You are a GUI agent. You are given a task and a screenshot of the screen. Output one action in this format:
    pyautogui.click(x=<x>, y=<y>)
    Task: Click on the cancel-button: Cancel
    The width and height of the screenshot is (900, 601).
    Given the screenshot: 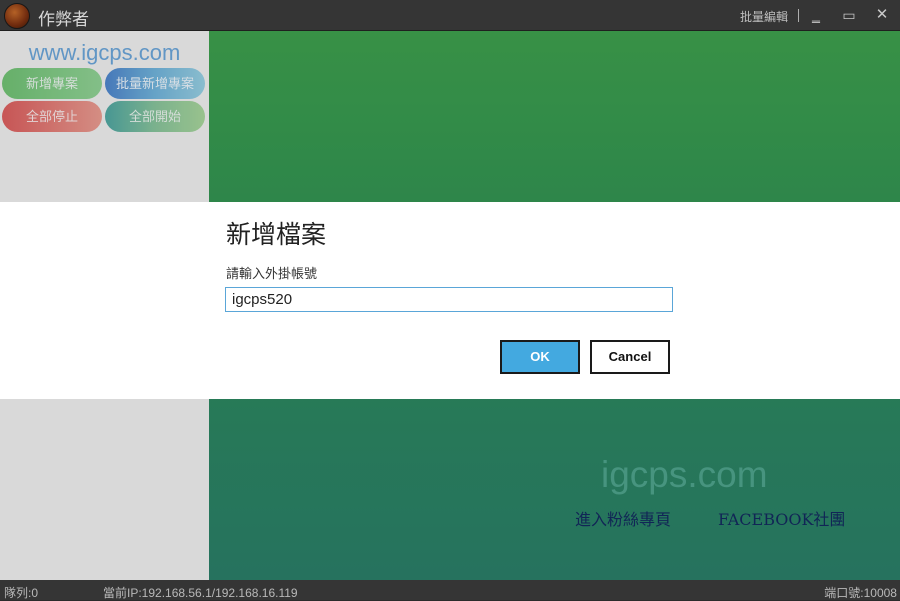 What is the action you would take?
    pyautogui.click(x=630, y=357)
    